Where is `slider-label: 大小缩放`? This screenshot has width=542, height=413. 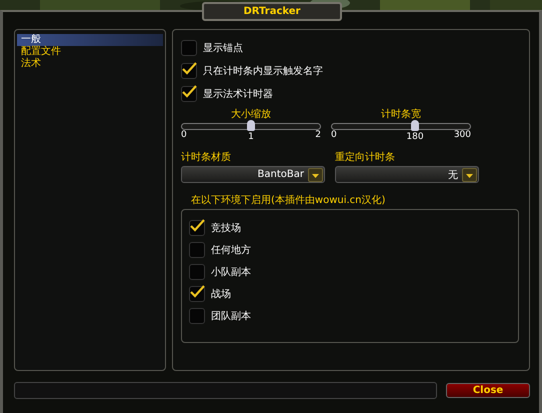
slider-label: 大小缩放 is located at coordinates (251, 114).